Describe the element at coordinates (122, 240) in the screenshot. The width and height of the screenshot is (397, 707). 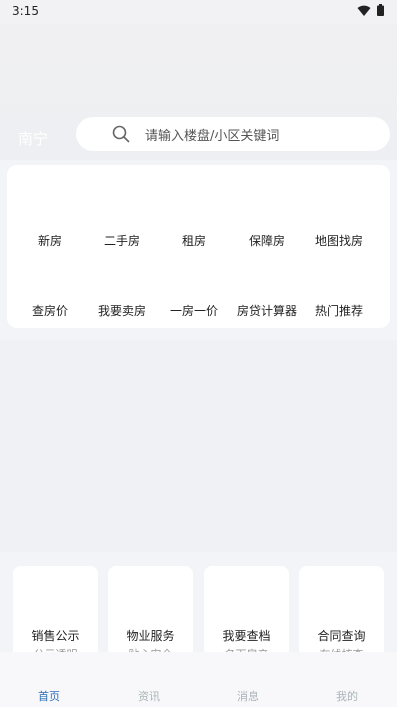
I see `menu-item-second-hand: 二手房` at that location.